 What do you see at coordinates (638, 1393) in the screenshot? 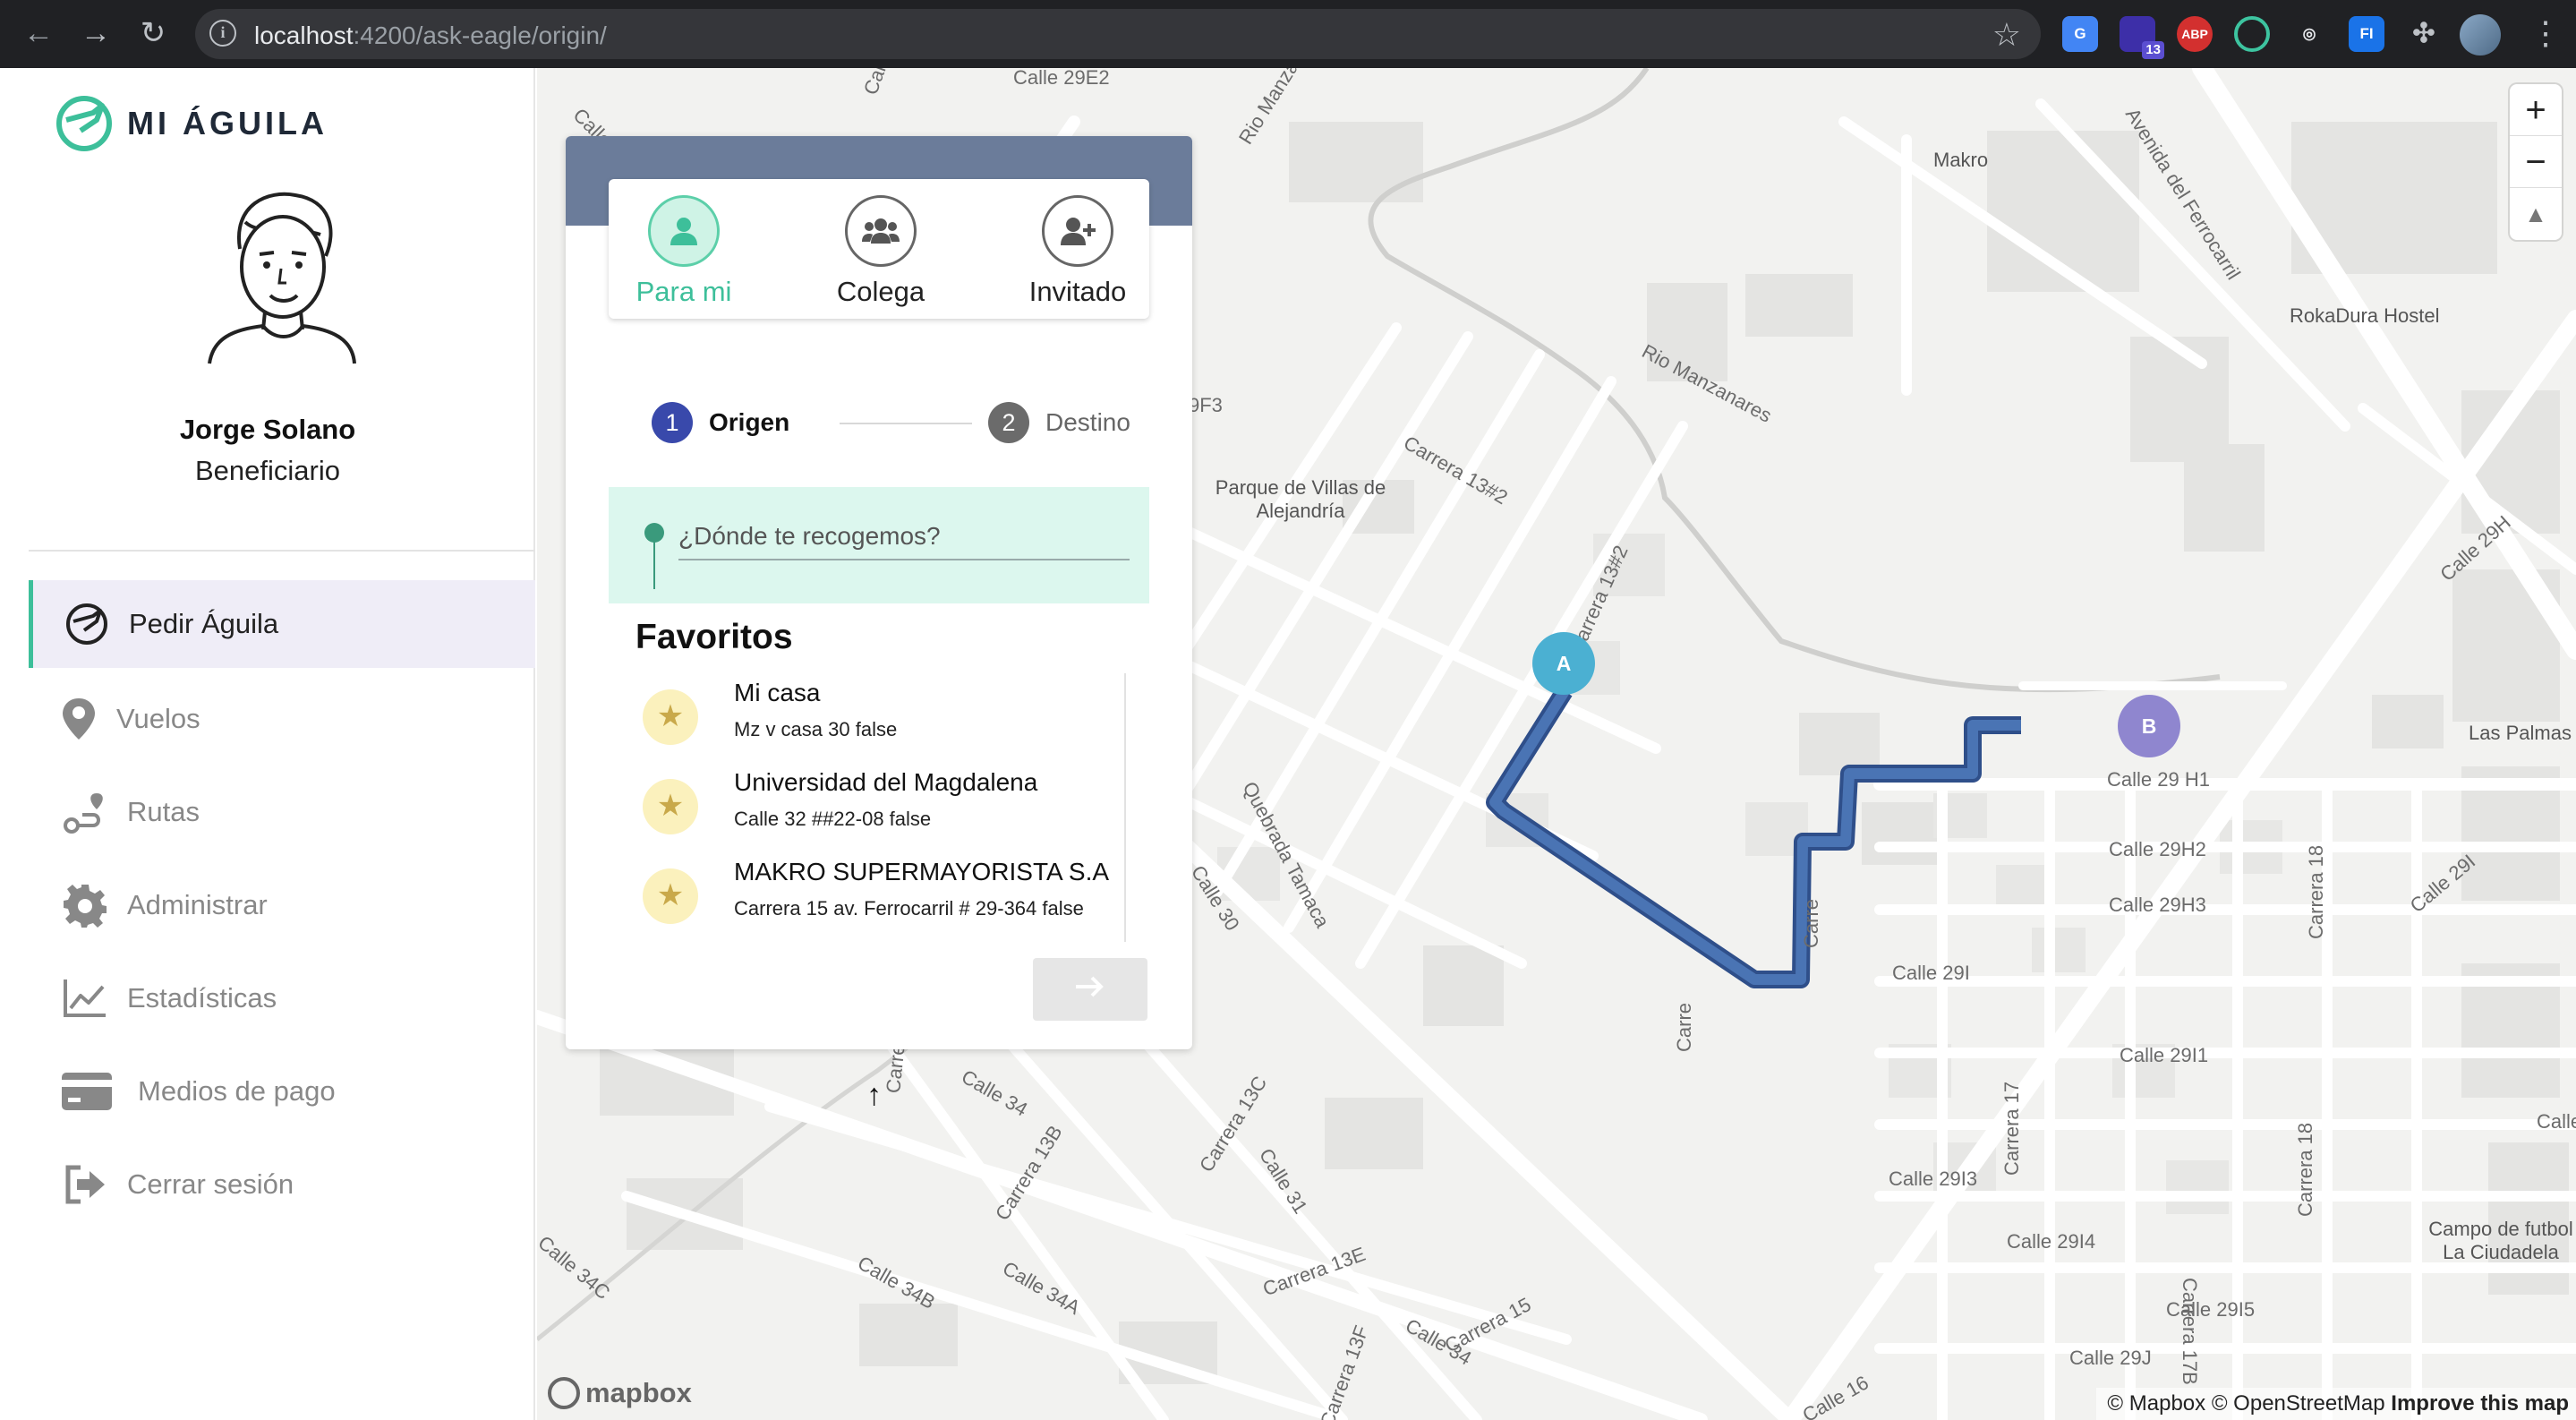
I see `mapbox-logo-text: mapbox` at bounding box center [638, 1393].